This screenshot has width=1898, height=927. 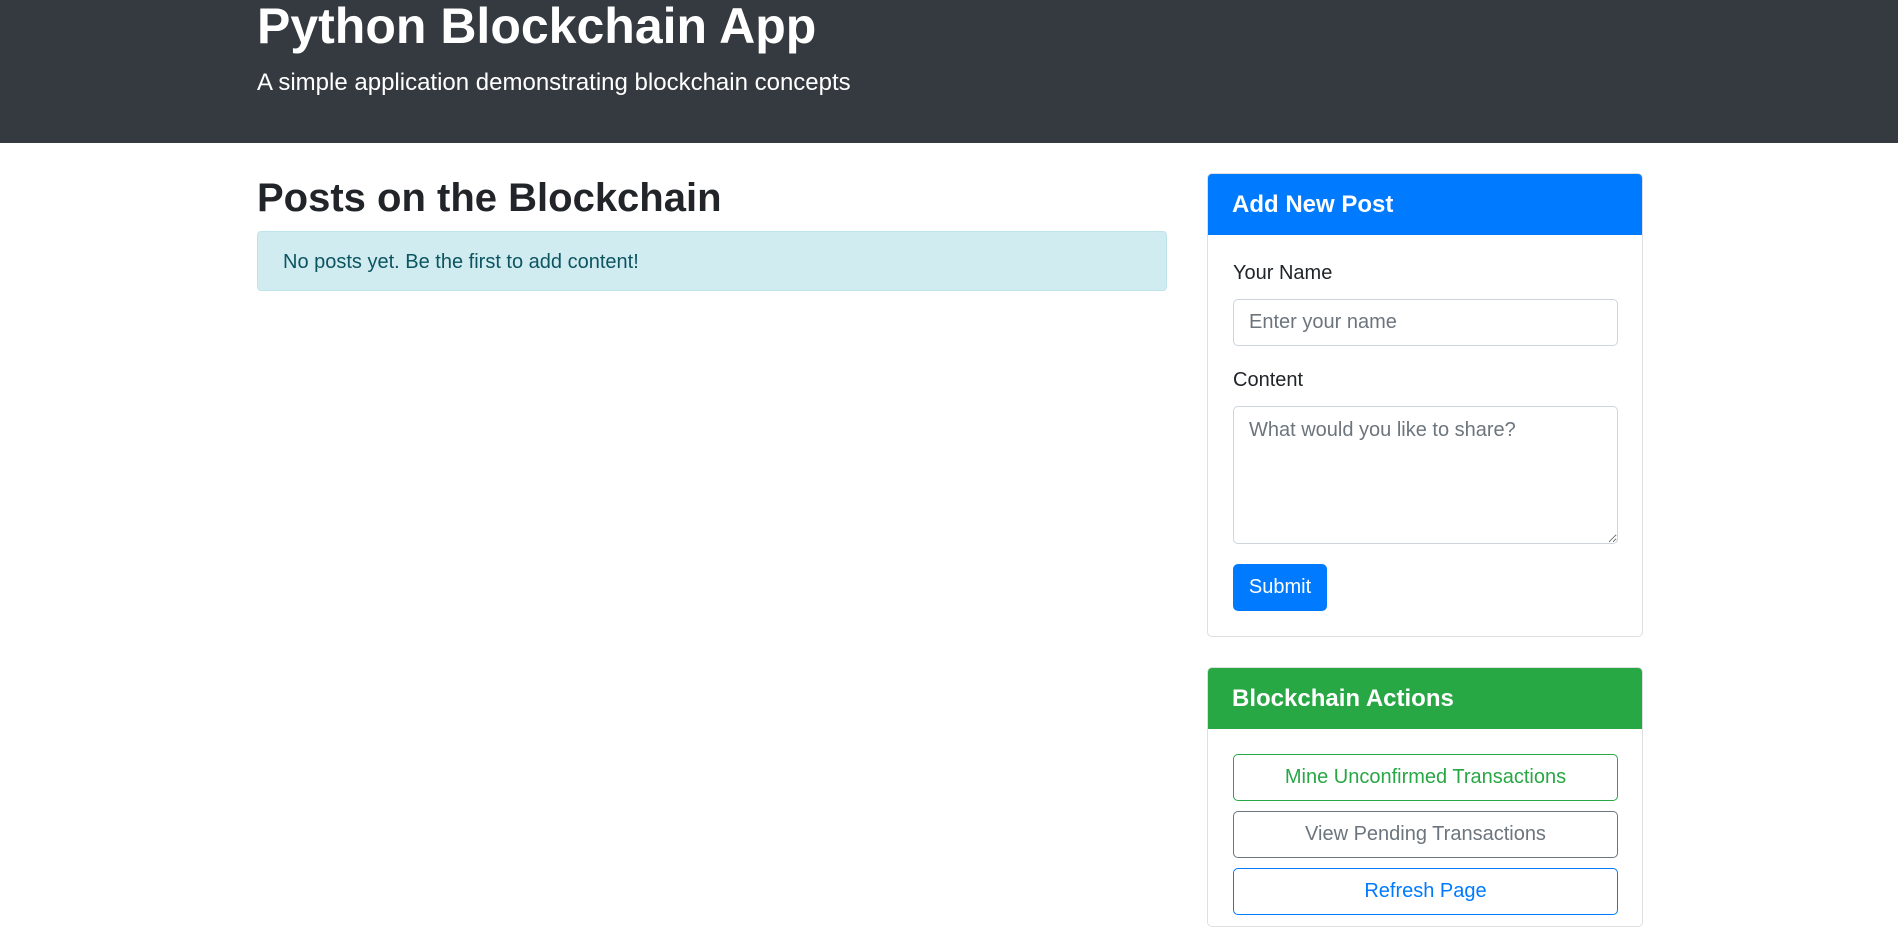 What do you see at coordinates (1425, 475) in the screenshot?
I see `content-textarea` at bounding box center [1425, 475].